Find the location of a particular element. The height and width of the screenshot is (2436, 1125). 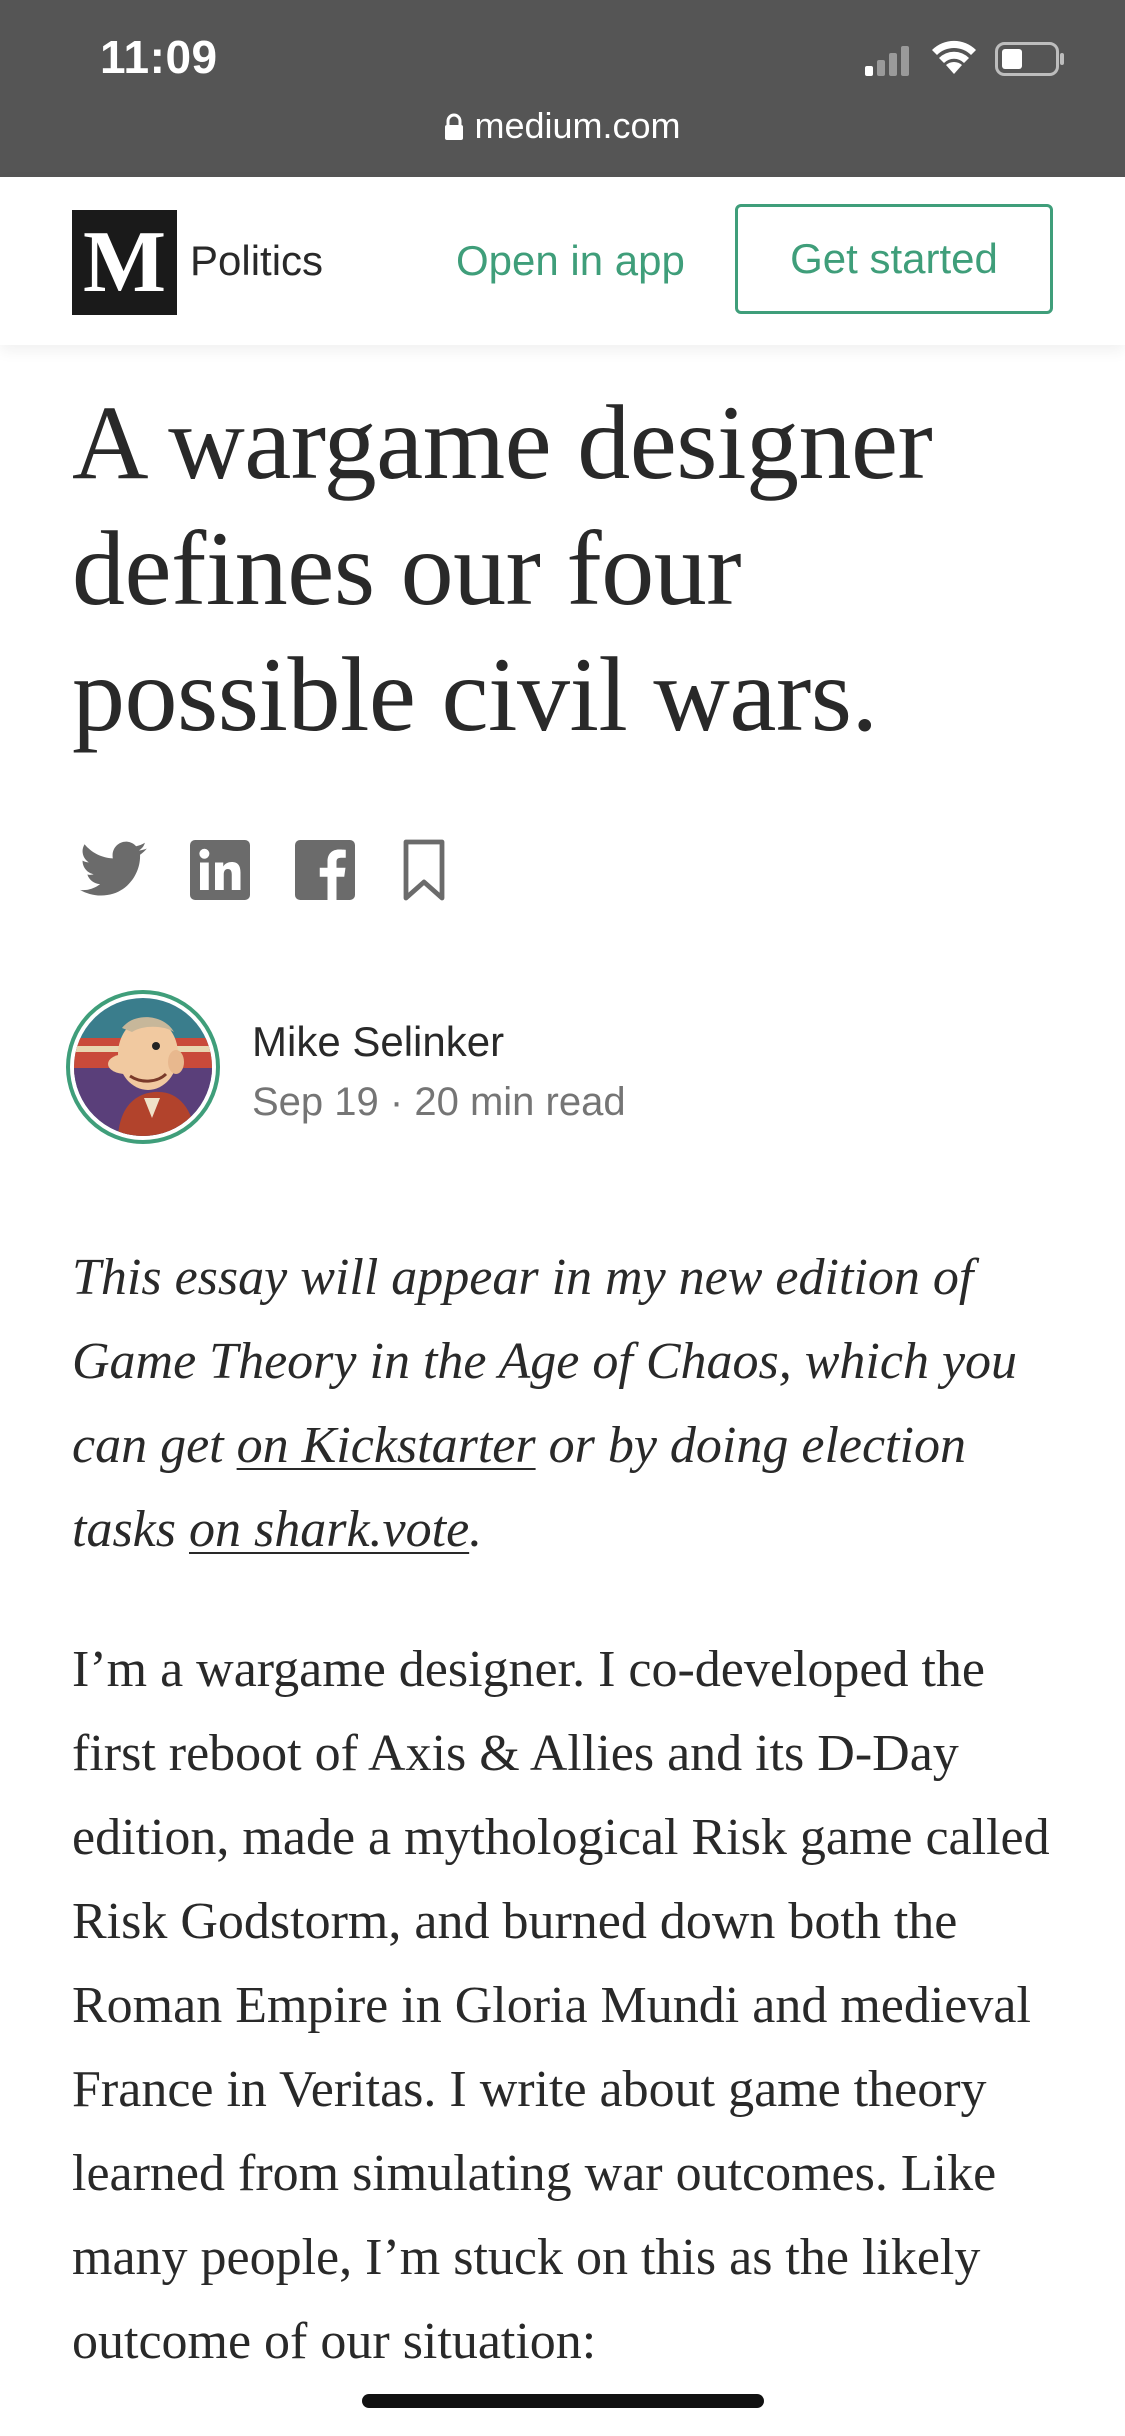

lock-icon is located at coordinates (454, 126).